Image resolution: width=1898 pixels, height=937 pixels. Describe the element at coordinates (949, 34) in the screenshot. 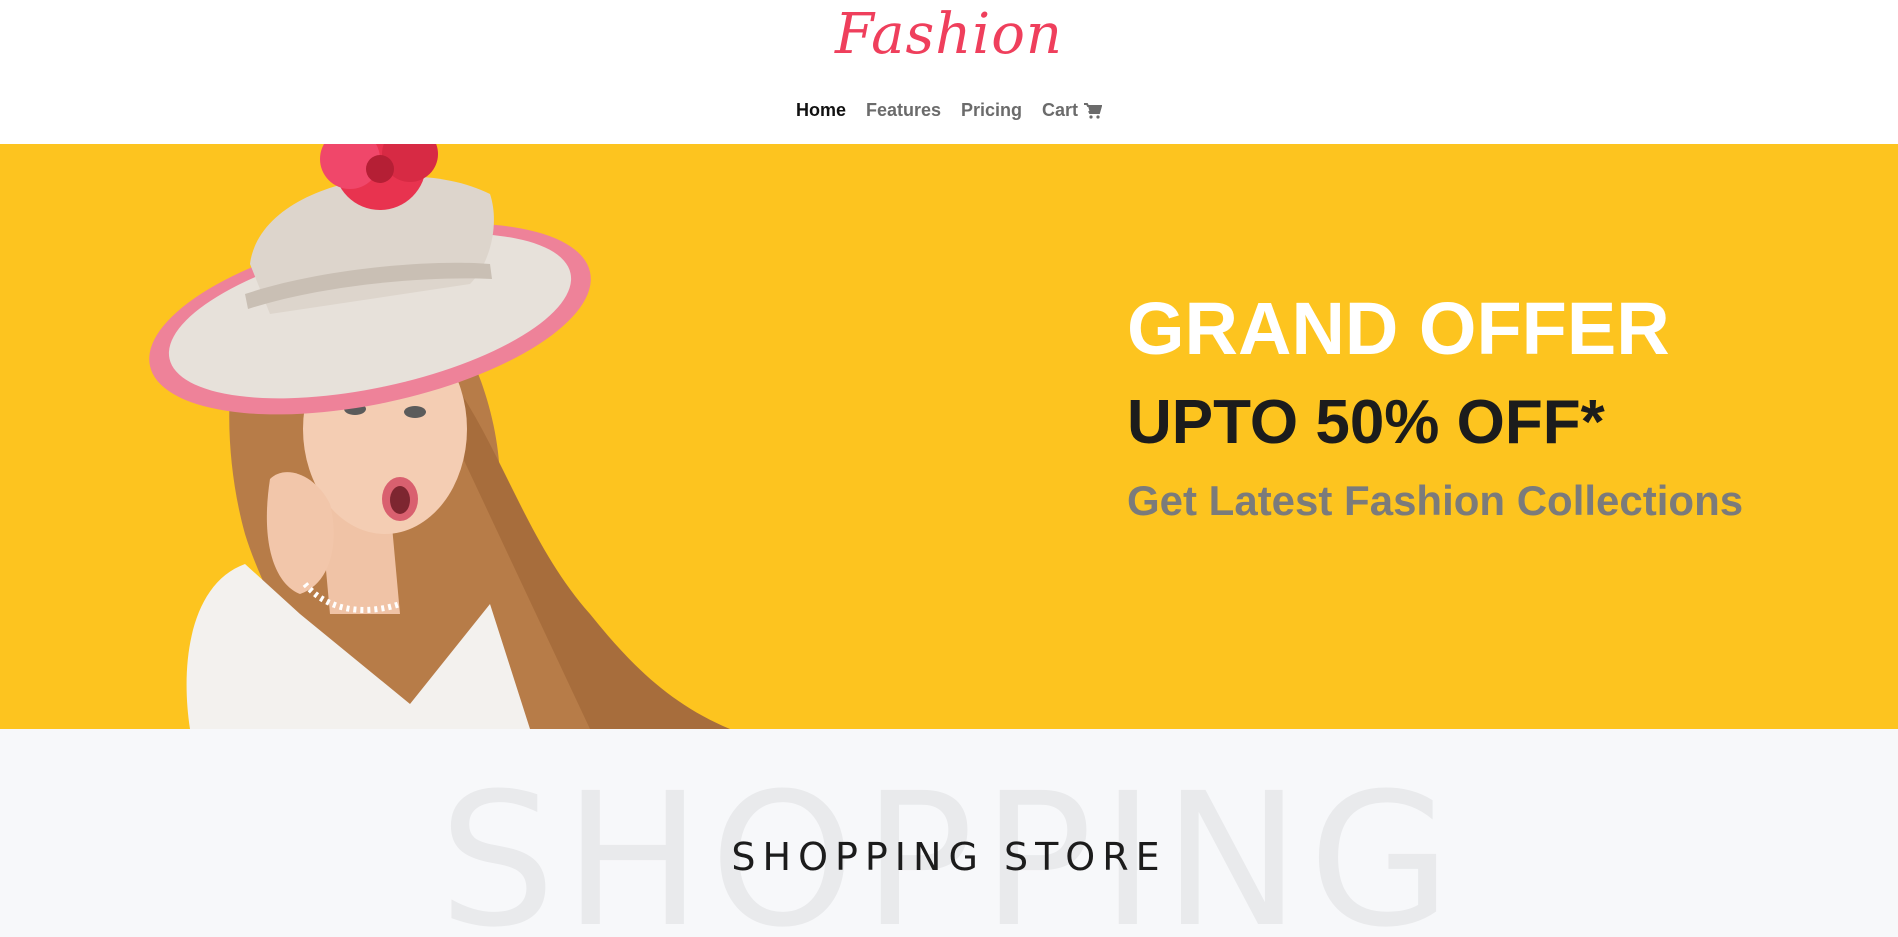

I see `site-logo: Fashion` at that location.